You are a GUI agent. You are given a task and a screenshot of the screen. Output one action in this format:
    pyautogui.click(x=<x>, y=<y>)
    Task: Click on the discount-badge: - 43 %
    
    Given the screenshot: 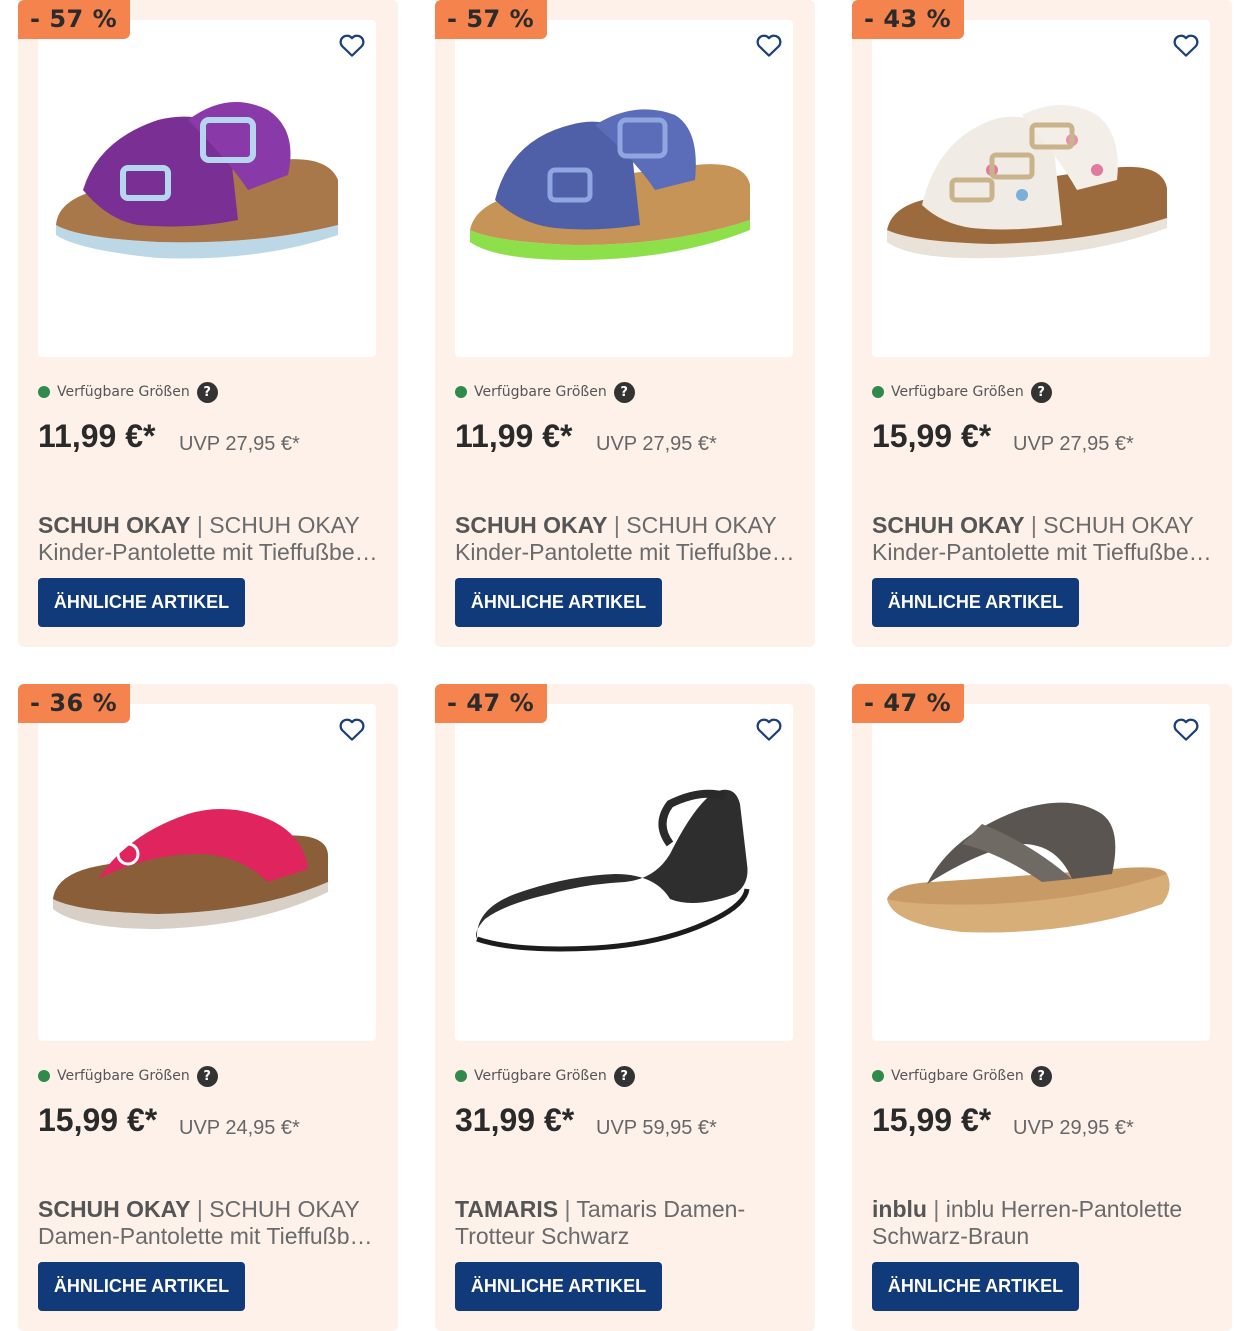 What is the action you would take?
    pyautogui.click(x=908, y=19)
    